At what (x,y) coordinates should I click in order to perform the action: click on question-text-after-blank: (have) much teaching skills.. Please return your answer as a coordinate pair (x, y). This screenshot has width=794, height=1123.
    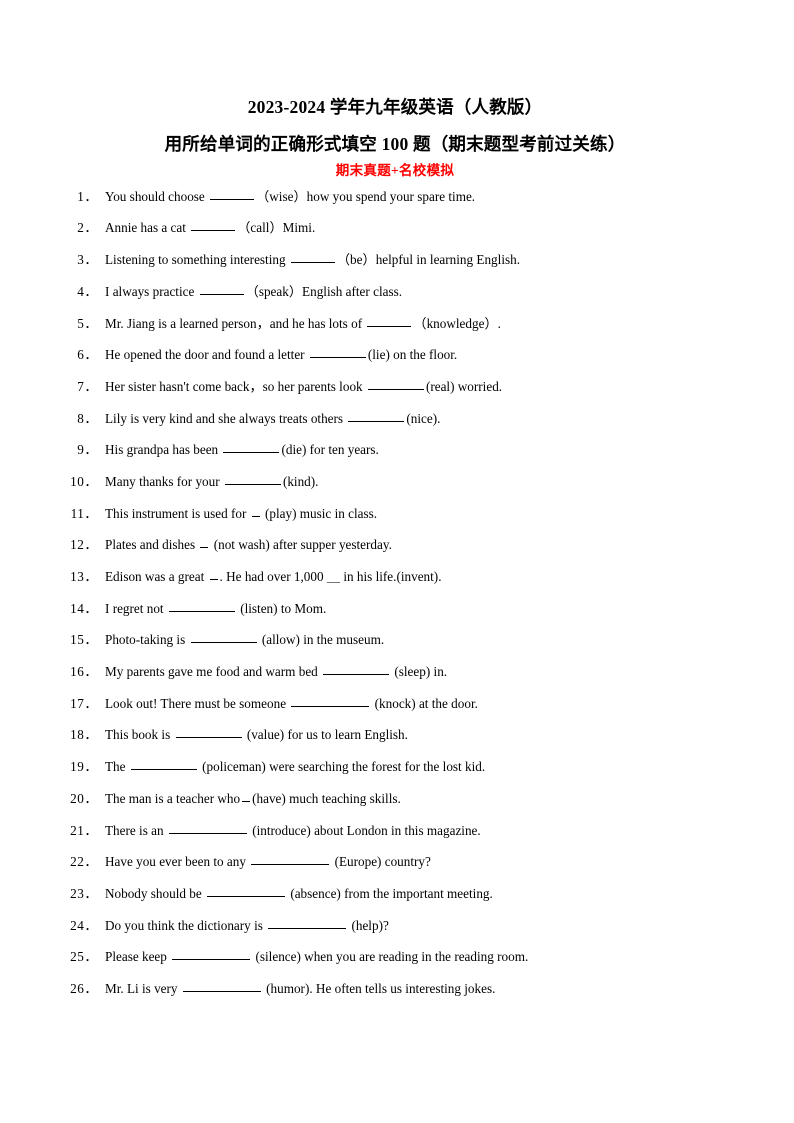
    Looking at the image, I should click on (326, 798).